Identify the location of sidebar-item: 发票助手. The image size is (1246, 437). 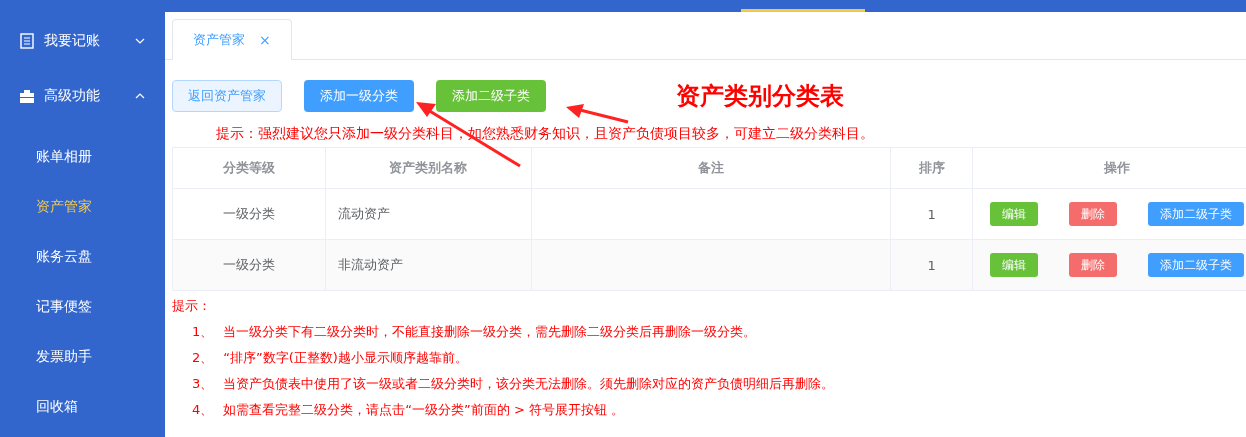
(82, 356).